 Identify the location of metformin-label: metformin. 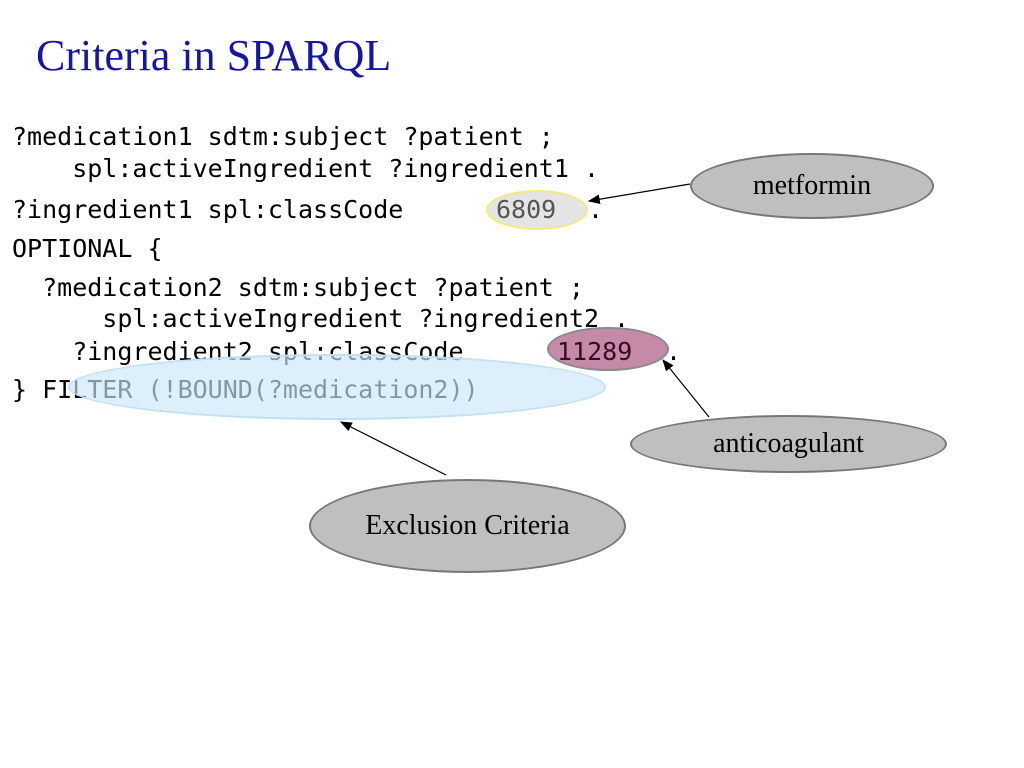
(812, 185).